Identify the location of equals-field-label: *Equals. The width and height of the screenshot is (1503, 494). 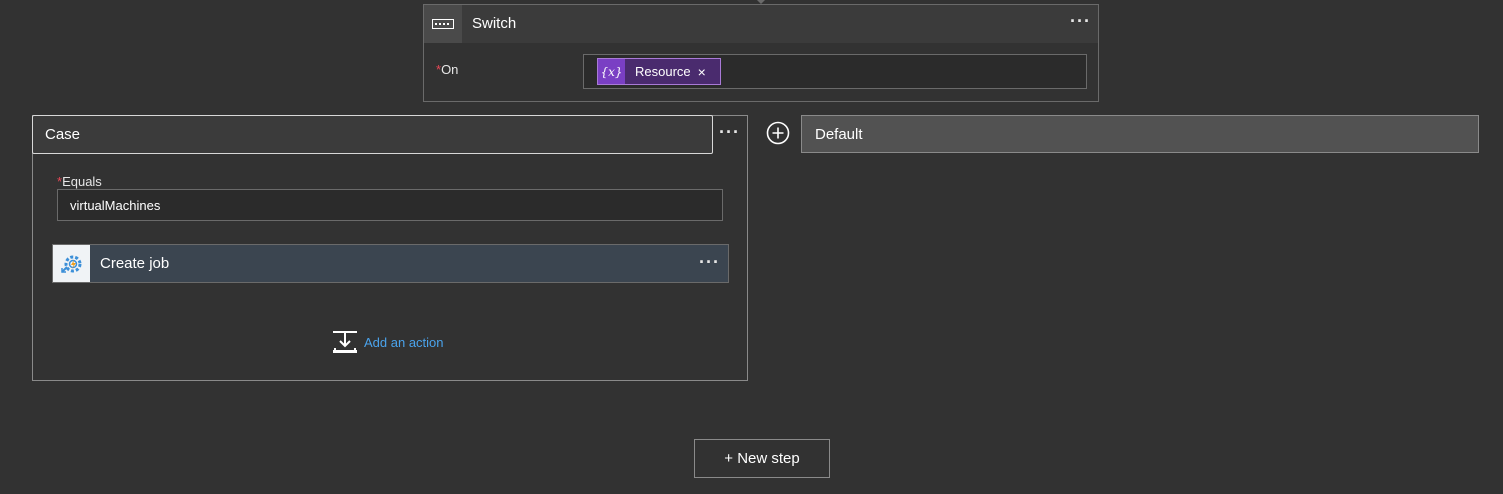
(79, 181).